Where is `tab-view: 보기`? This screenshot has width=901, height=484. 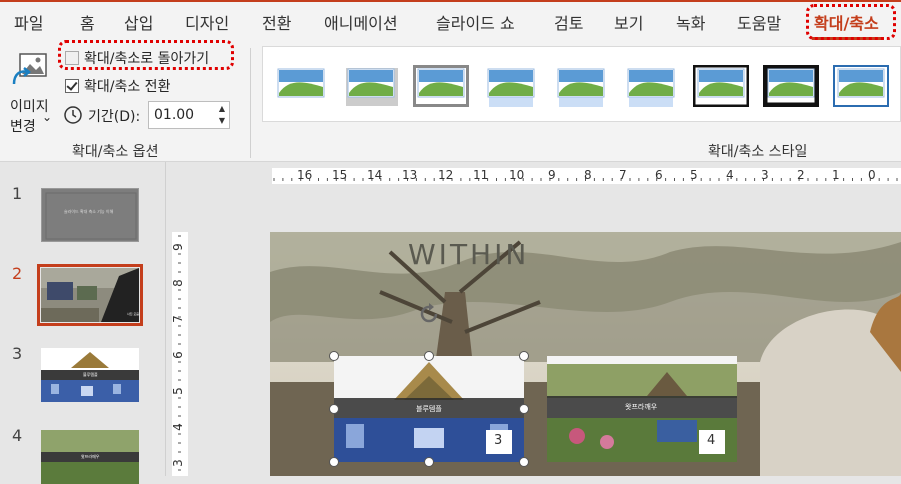 tab-view: 보기 is located at coordinates (628, 22).